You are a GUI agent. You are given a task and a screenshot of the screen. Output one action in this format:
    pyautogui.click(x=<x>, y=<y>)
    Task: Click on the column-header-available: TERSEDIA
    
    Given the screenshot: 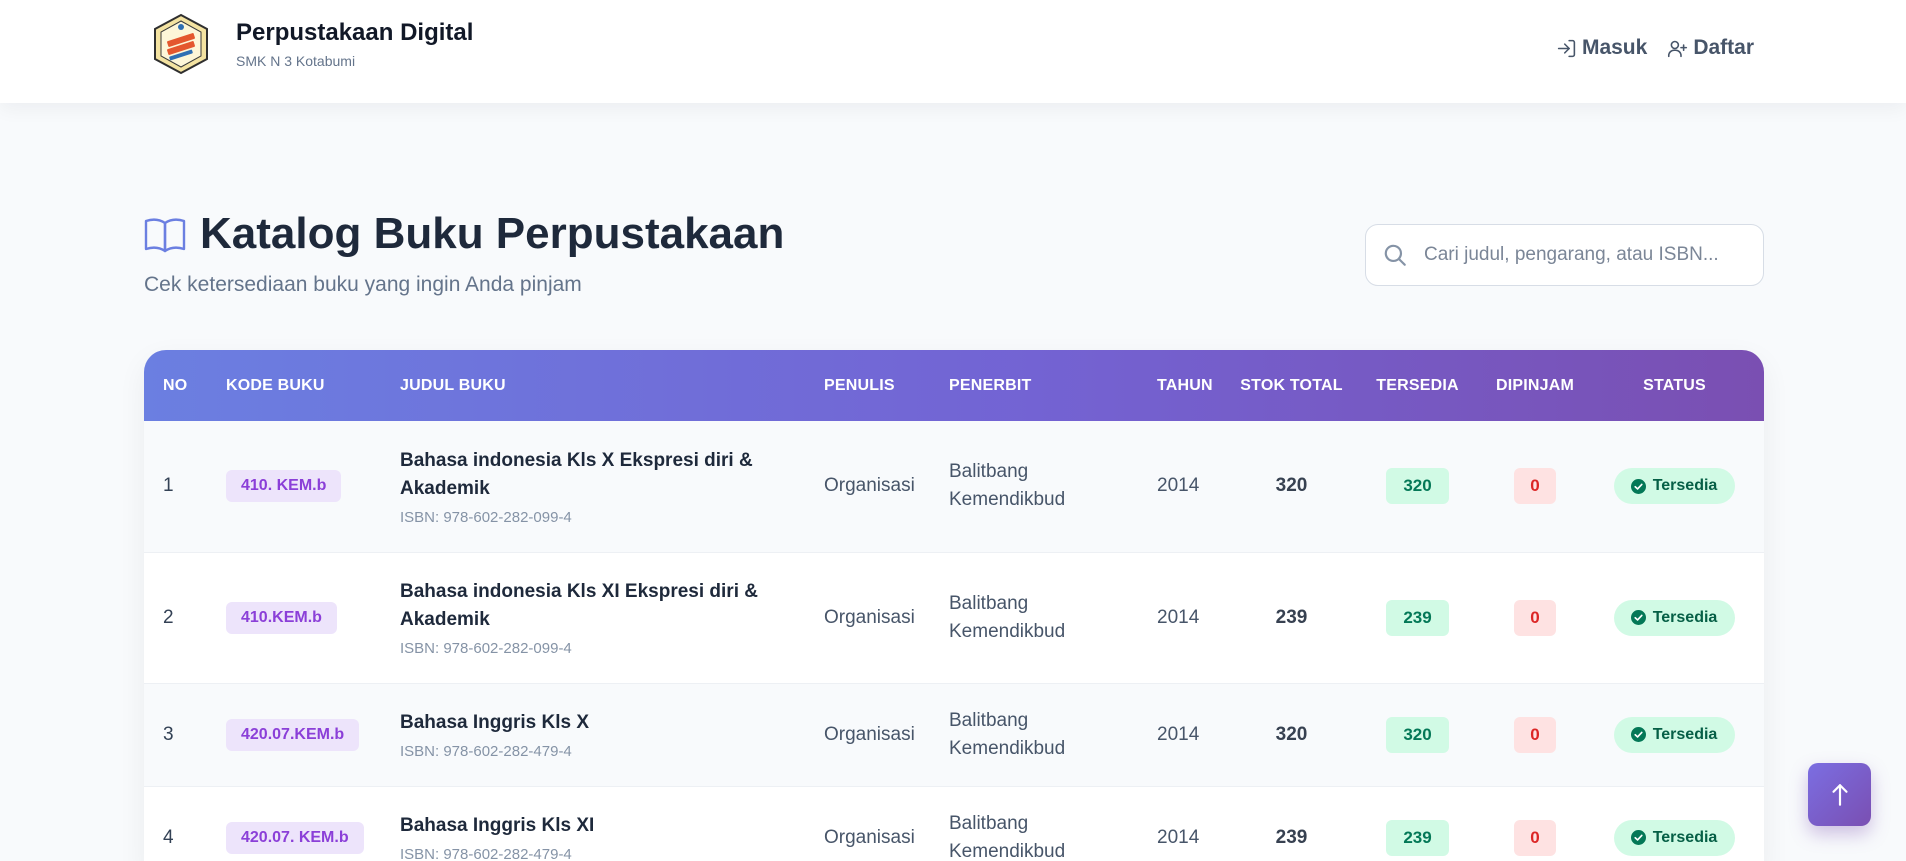 What is the action you would take?
    pyautogui.click(x=1417, y=385)
    